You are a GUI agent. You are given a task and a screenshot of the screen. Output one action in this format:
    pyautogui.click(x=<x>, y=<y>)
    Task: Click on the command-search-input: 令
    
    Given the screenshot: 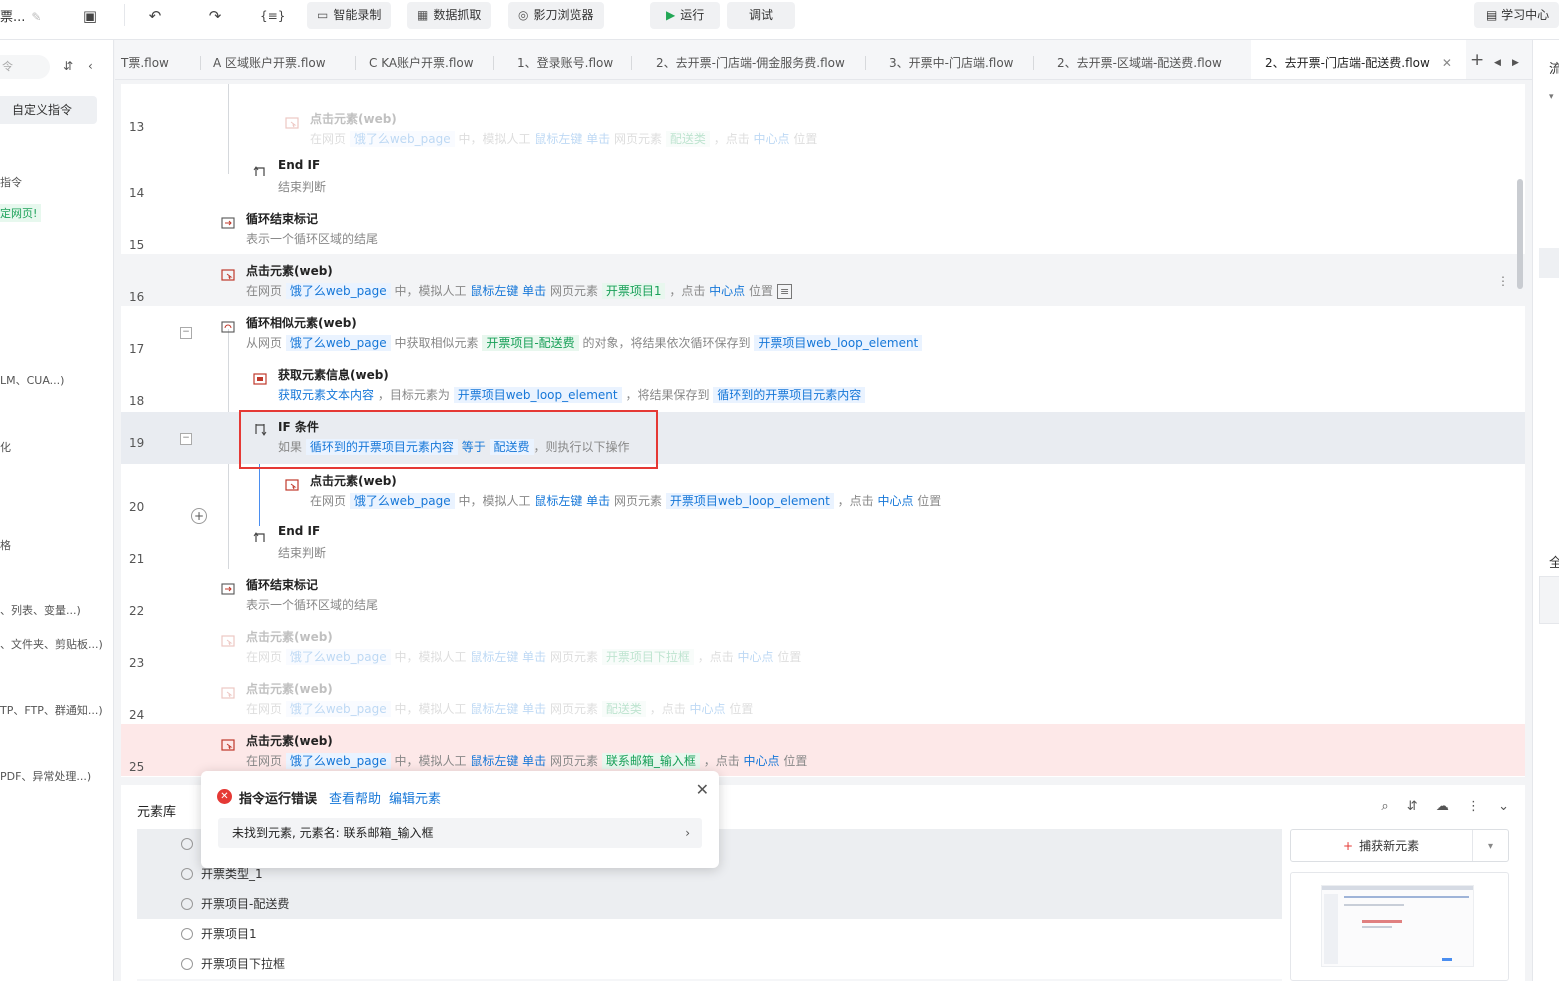 What is the action you would take?
    pyautogui.click(x=25, y=67)
    